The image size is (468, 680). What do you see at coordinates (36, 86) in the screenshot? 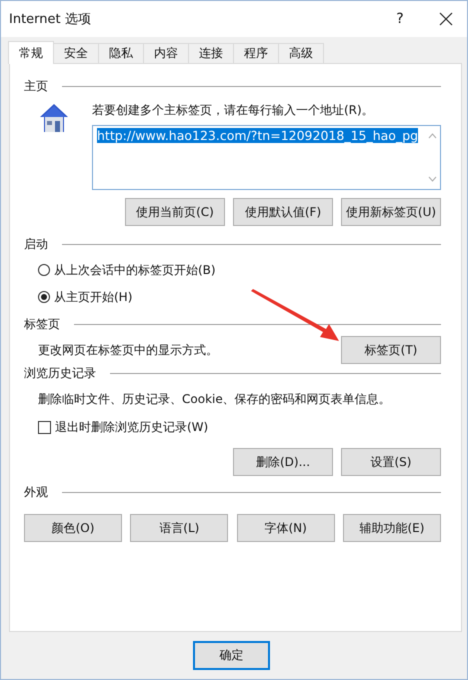
I see `section-heading: 主页` at bounding box center [36, 86].